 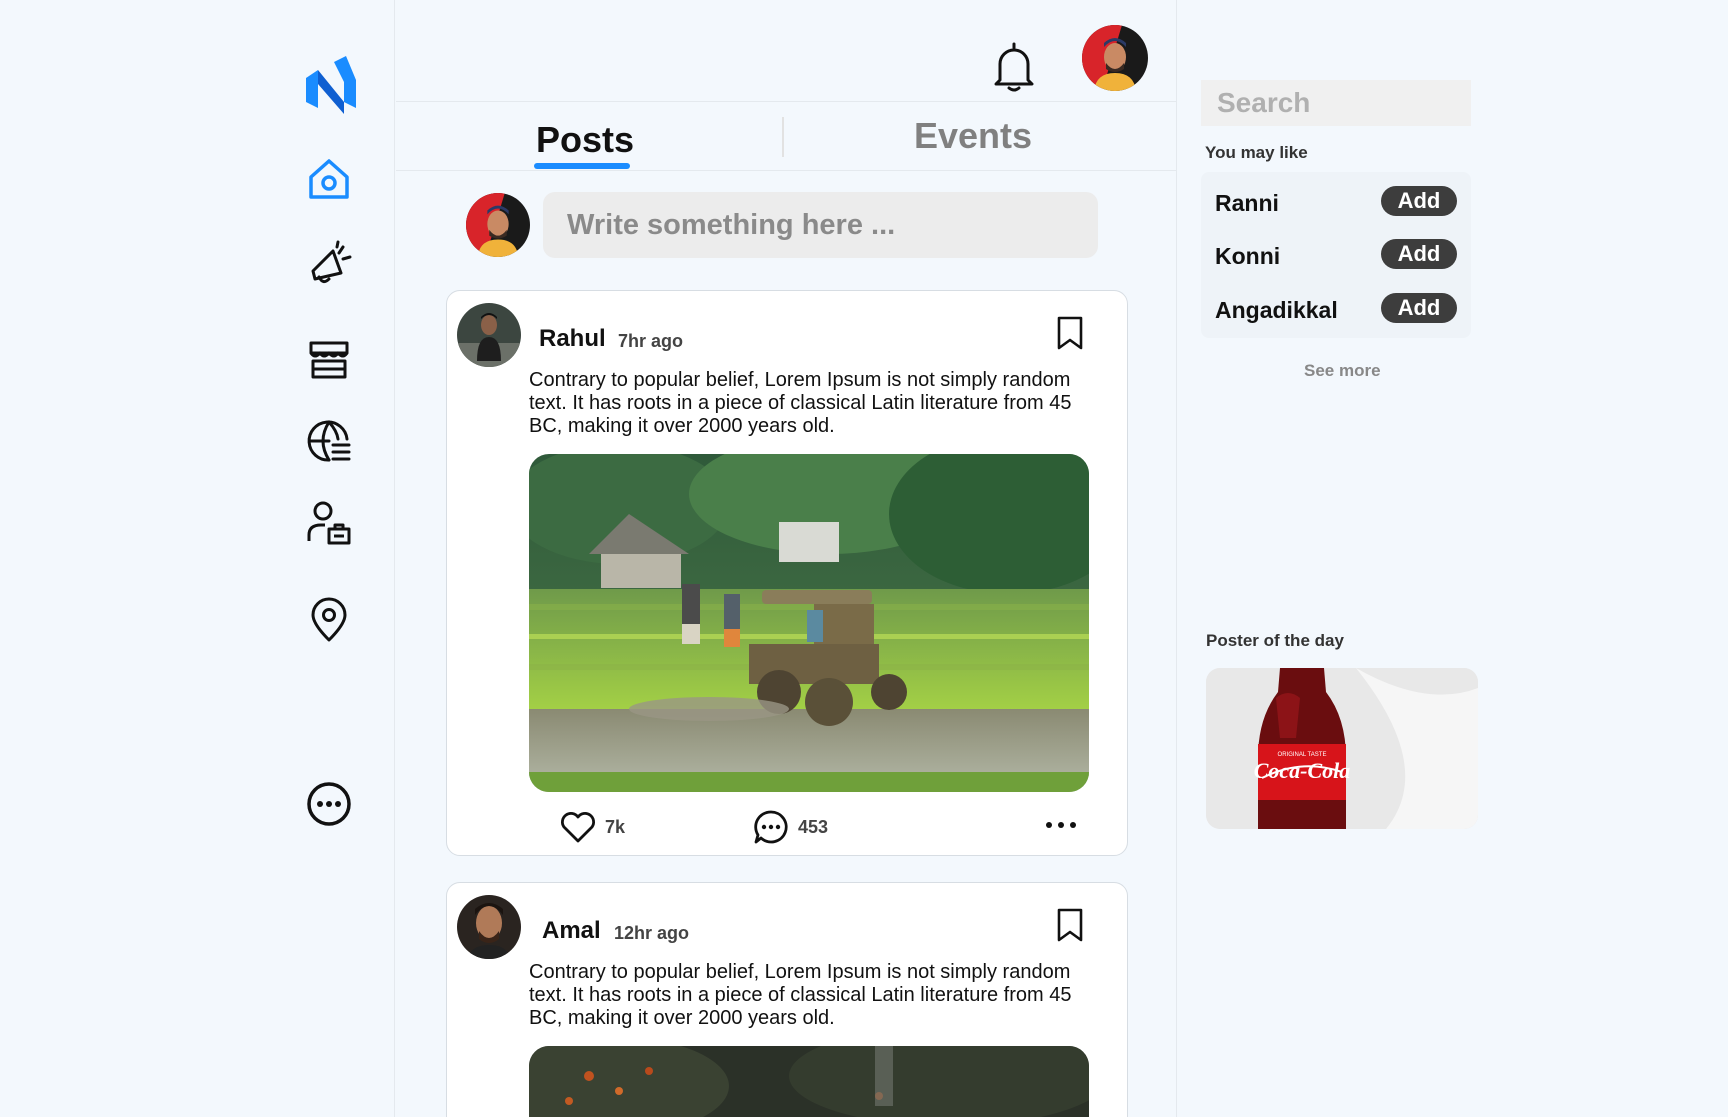 I want to click on user-avatar, so click(x=1115, y=58).